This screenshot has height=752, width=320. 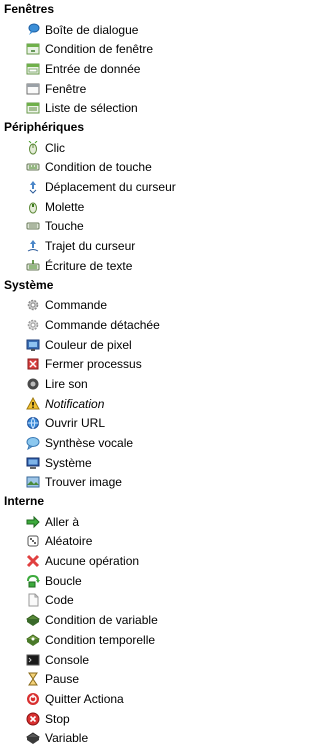 What do you see at coordinates (75, 403) in the screenshot?
I see `list-item-label: Notification` at bounding box center [75, 403].